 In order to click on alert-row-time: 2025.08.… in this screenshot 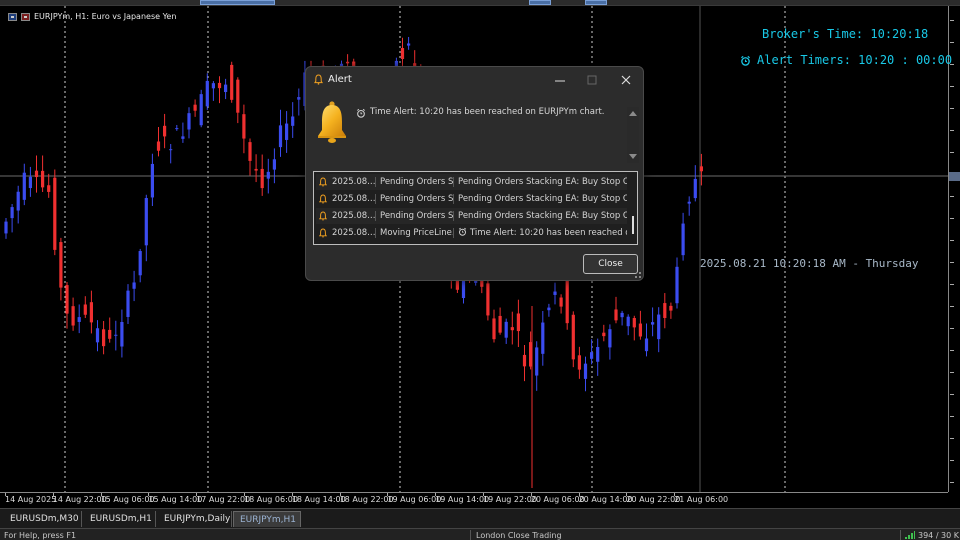, I will do `click(354, 216)`.